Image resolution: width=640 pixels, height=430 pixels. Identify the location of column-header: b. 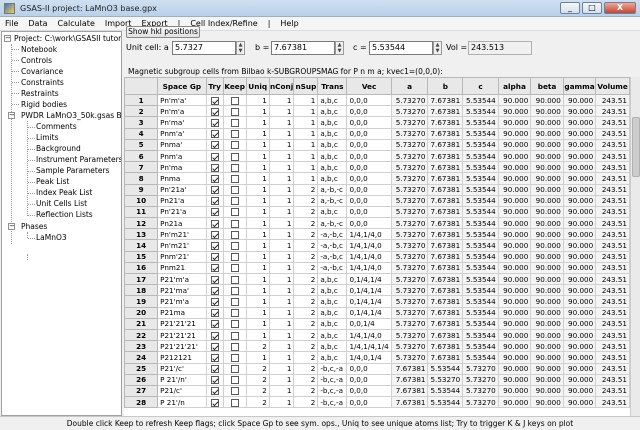
(445, 86).